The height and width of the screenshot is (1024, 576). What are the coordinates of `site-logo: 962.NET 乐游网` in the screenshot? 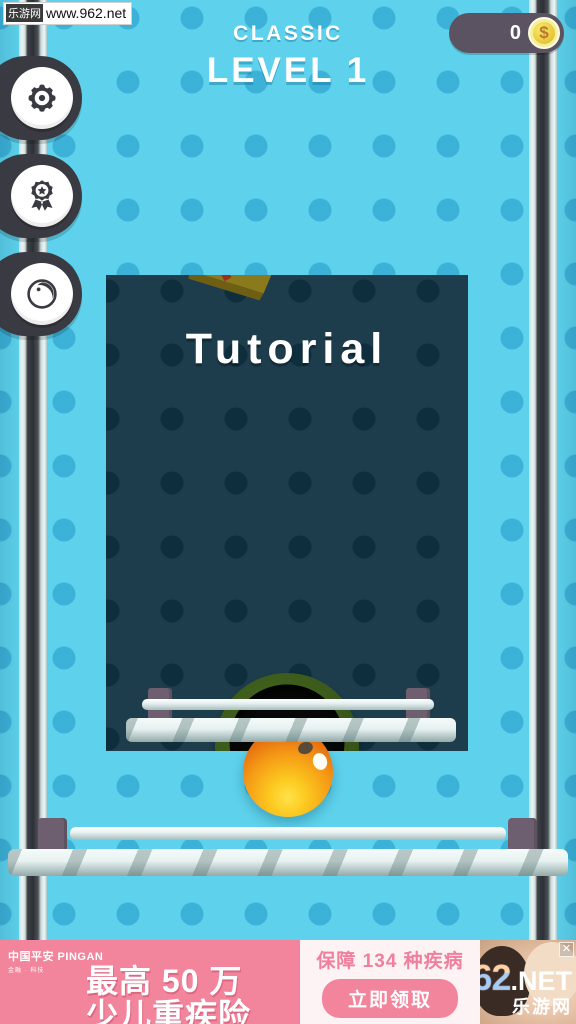 It's located at (526, 987).